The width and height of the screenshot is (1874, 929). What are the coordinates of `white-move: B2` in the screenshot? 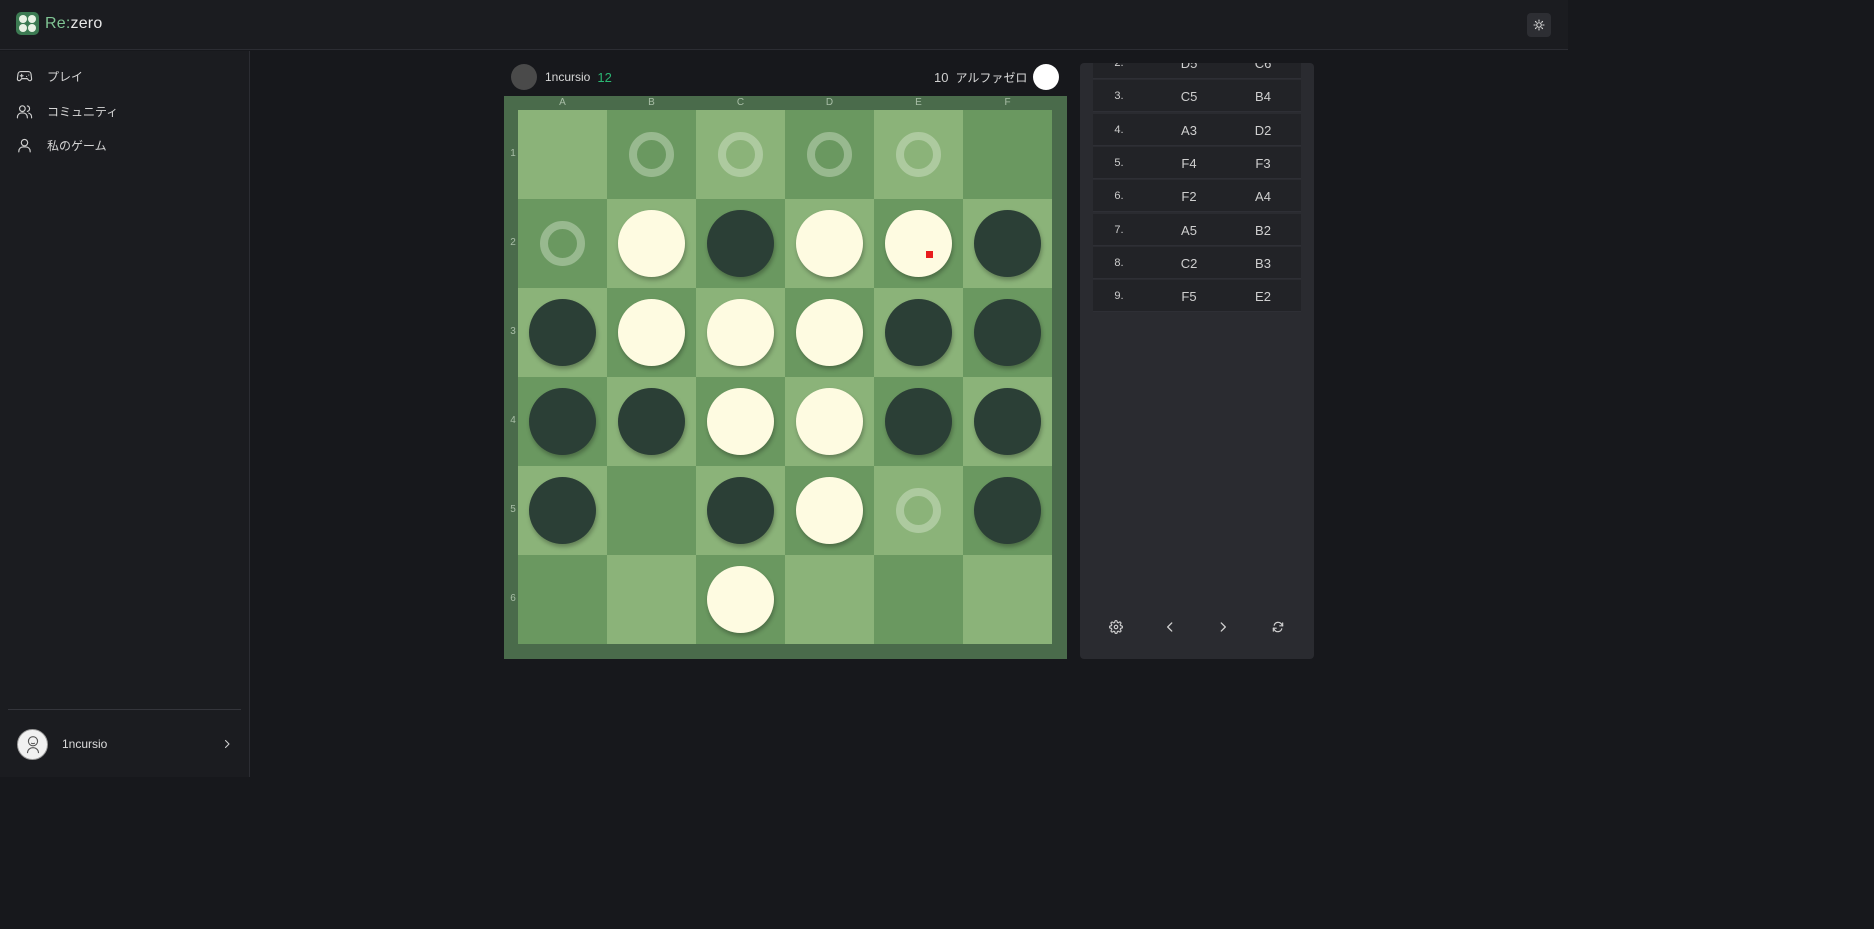 It's located at (1263, 230).